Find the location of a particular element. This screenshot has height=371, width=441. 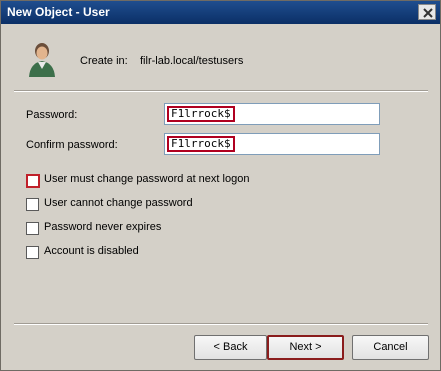

user-icon is located at coordinates (42, 60).